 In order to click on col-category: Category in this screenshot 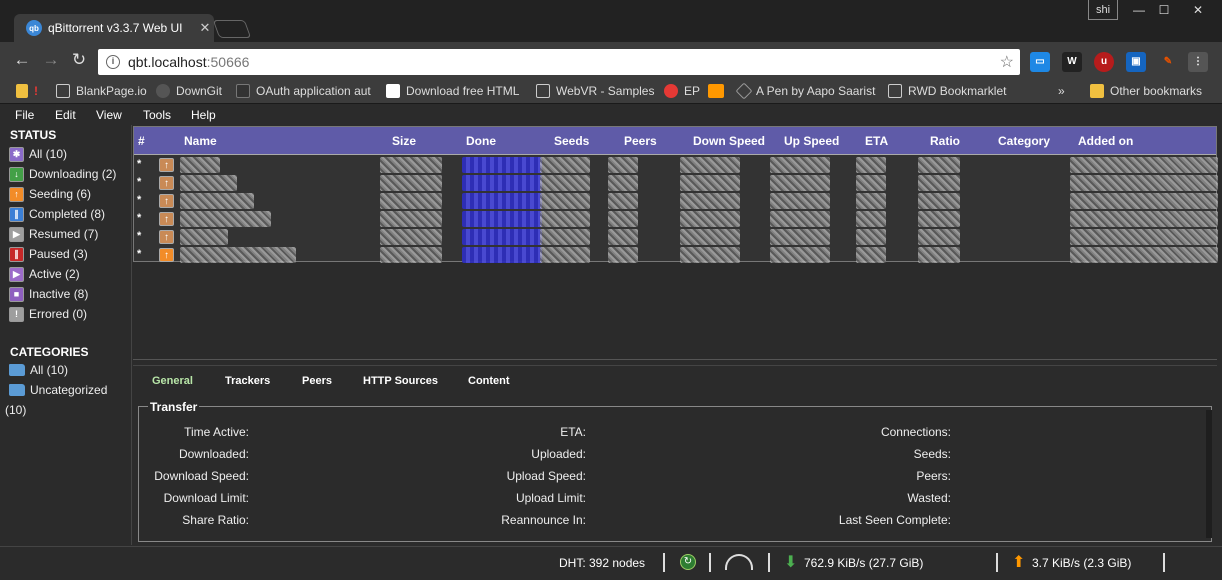, I will do `click(1024, 141)`.